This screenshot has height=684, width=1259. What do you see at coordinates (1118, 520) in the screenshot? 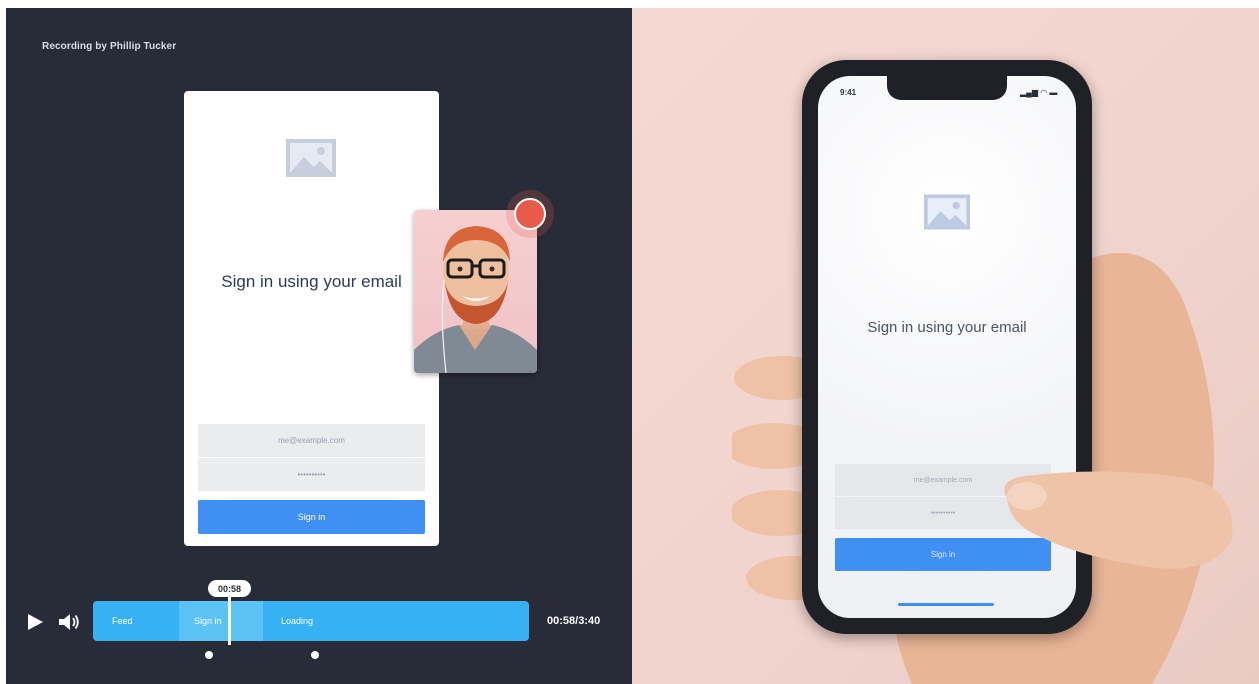
I see `thumb-illustration` at bounding box center [1118, 520].